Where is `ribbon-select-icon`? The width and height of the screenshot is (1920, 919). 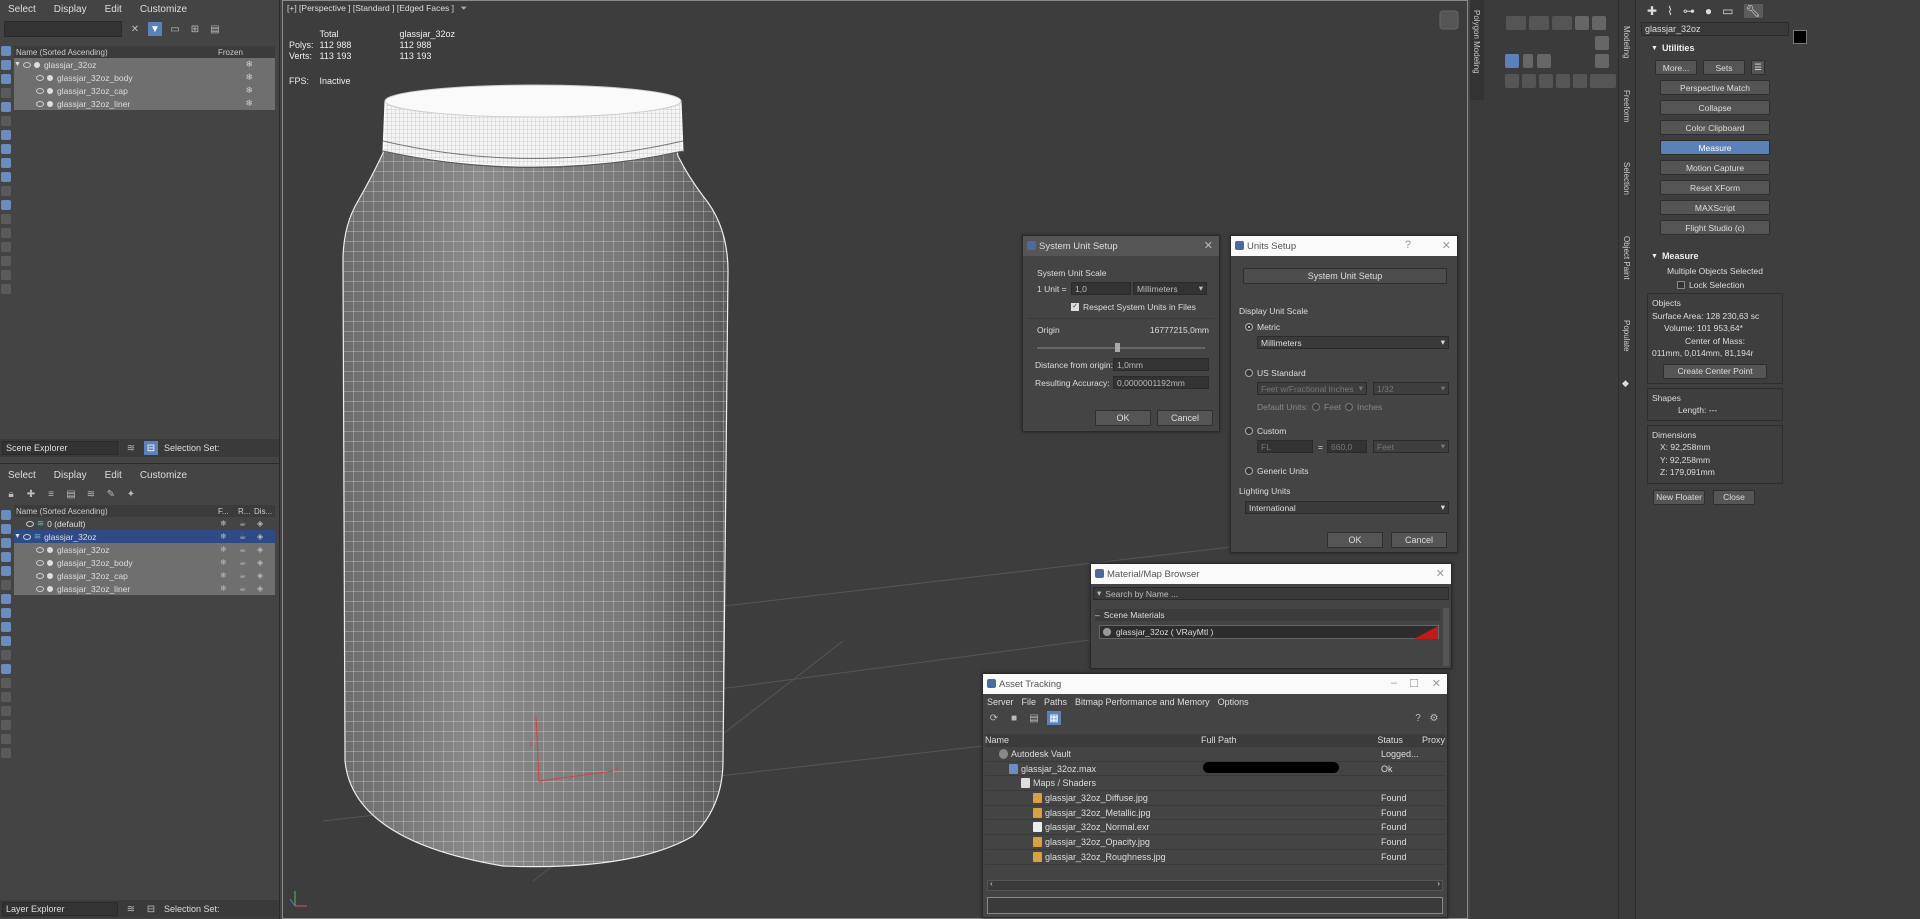
ribbon-select-icon is located at coordinates (1512, 61).